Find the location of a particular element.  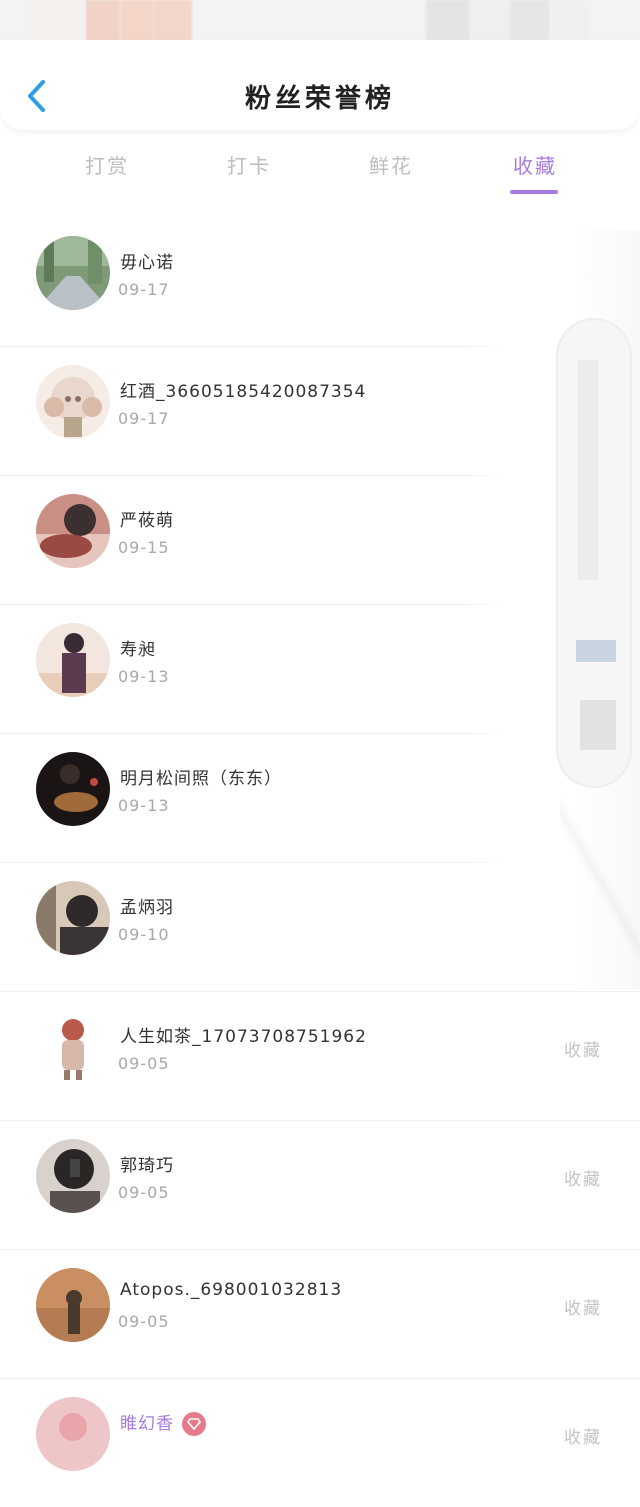

tab-favorites: 收藏 is located at coordinates (535, 164).